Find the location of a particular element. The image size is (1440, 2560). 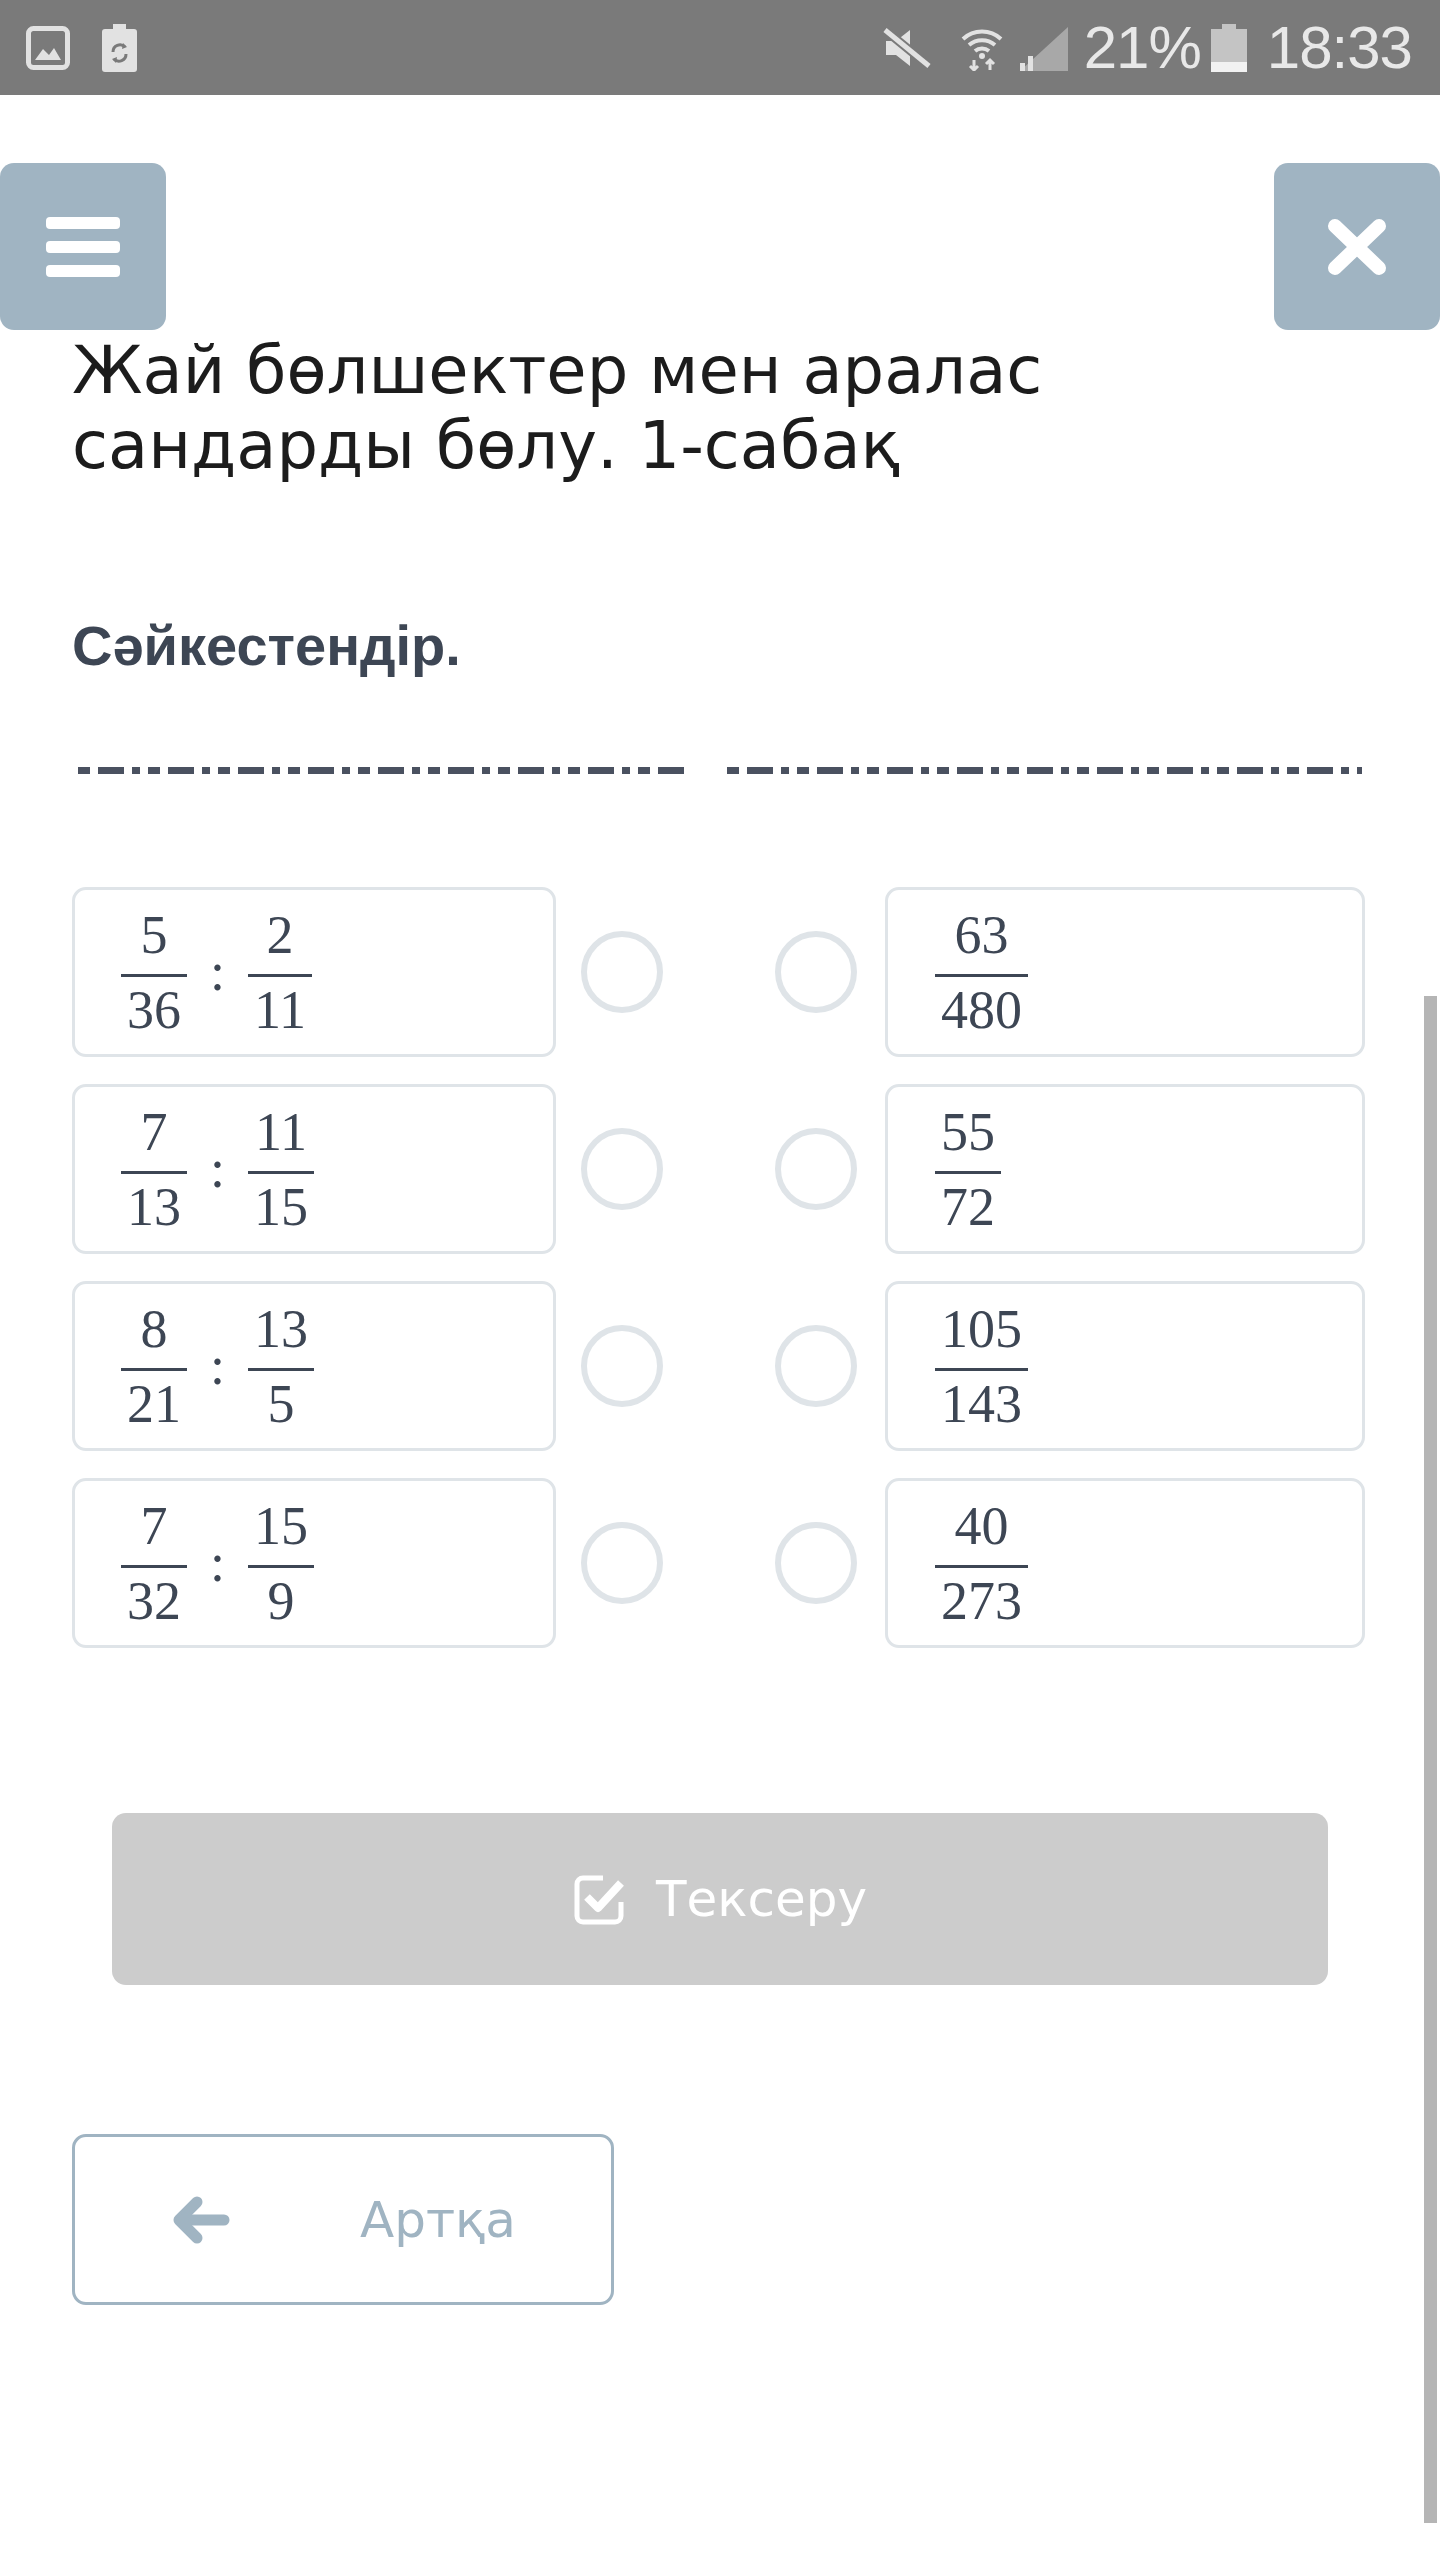

denominator: 13 is located at coordinates (154, 1204).